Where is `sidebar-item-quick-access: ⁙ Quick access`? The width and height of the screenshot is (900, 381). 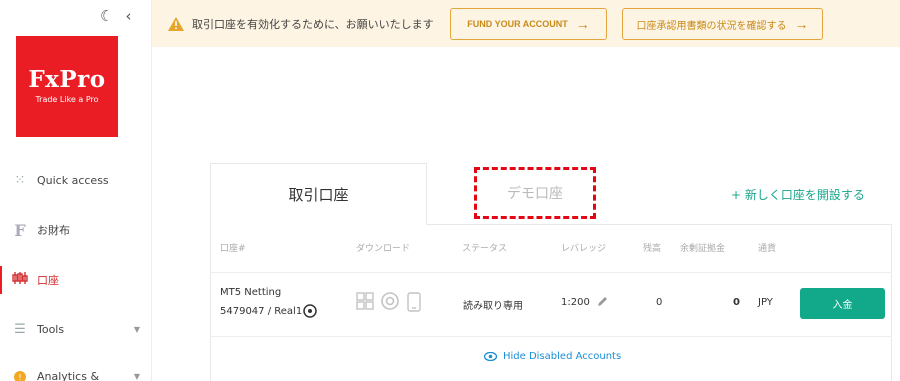 sidebar-item-quick-access: ⁙ Quick access is located at coordinates (77, 180).